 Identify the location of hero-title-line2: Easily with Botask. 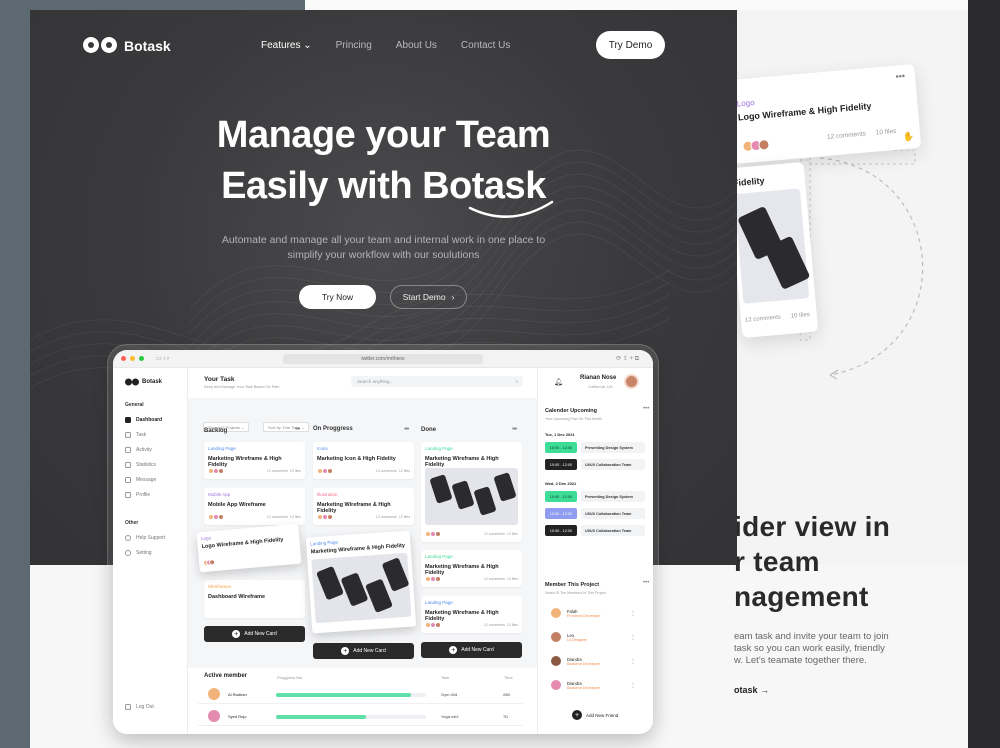
(383, 186).